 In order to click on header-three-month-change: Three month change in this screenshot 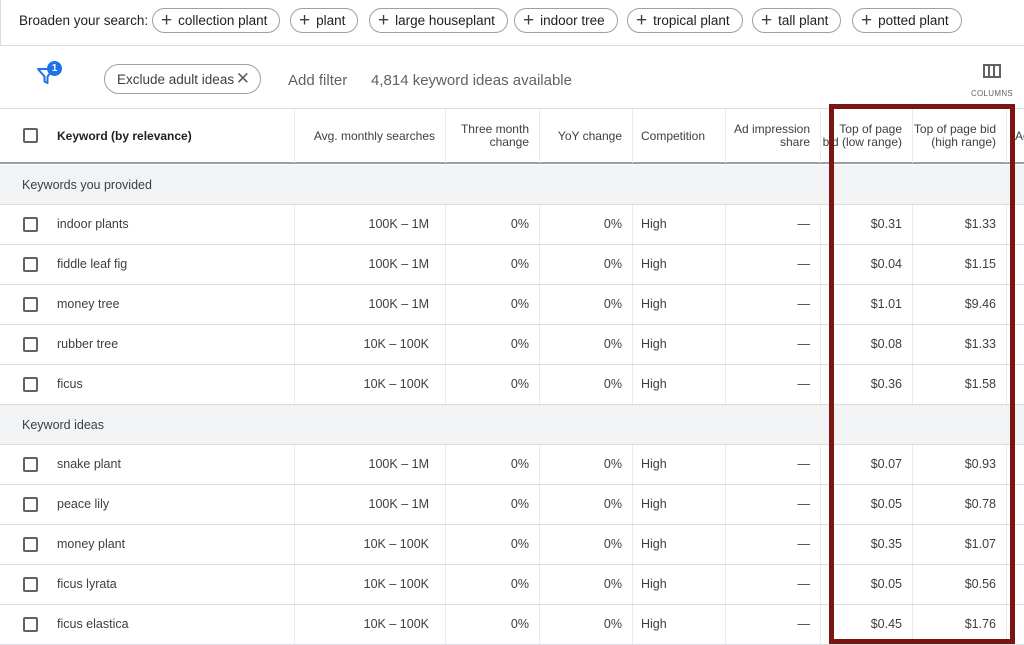, I will do `click(493, 136)`.